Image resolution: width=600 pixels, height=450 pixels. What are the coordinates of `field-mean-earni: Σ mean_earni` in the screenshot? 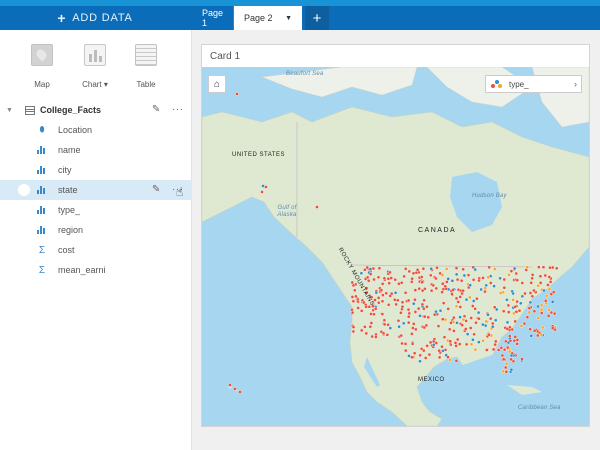 It's located at (96, 270).